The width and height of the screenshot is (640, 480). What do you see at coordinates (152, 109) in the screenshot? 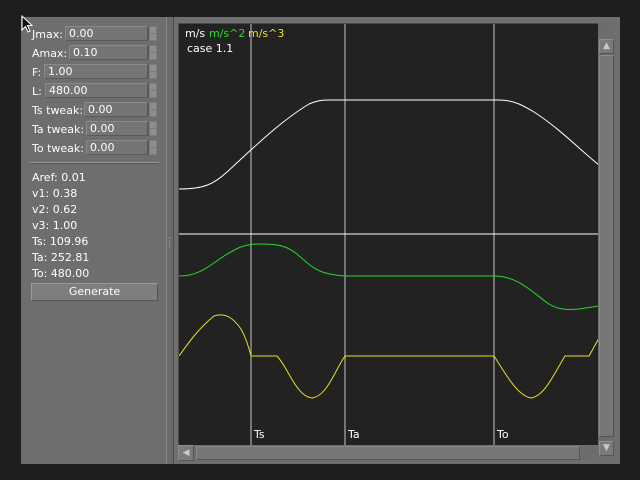
I see `ts-tweak-spinner` at bounding box center [152, 109].